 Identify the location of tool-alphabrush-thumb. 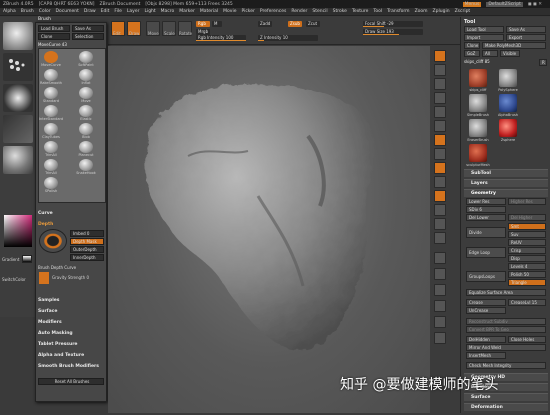
(508, 103).